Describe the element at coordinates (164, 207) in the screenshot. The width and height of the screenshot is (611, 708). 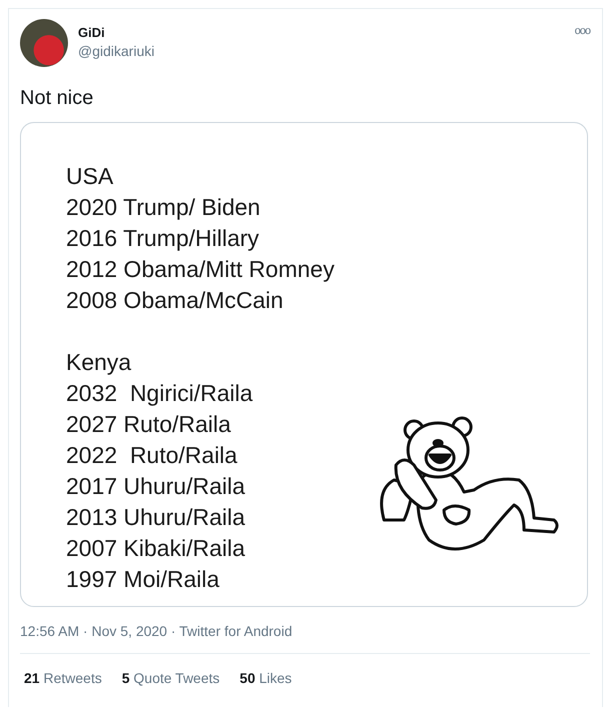
I see `text-line: 2020 Trump/ Biden` at that location.